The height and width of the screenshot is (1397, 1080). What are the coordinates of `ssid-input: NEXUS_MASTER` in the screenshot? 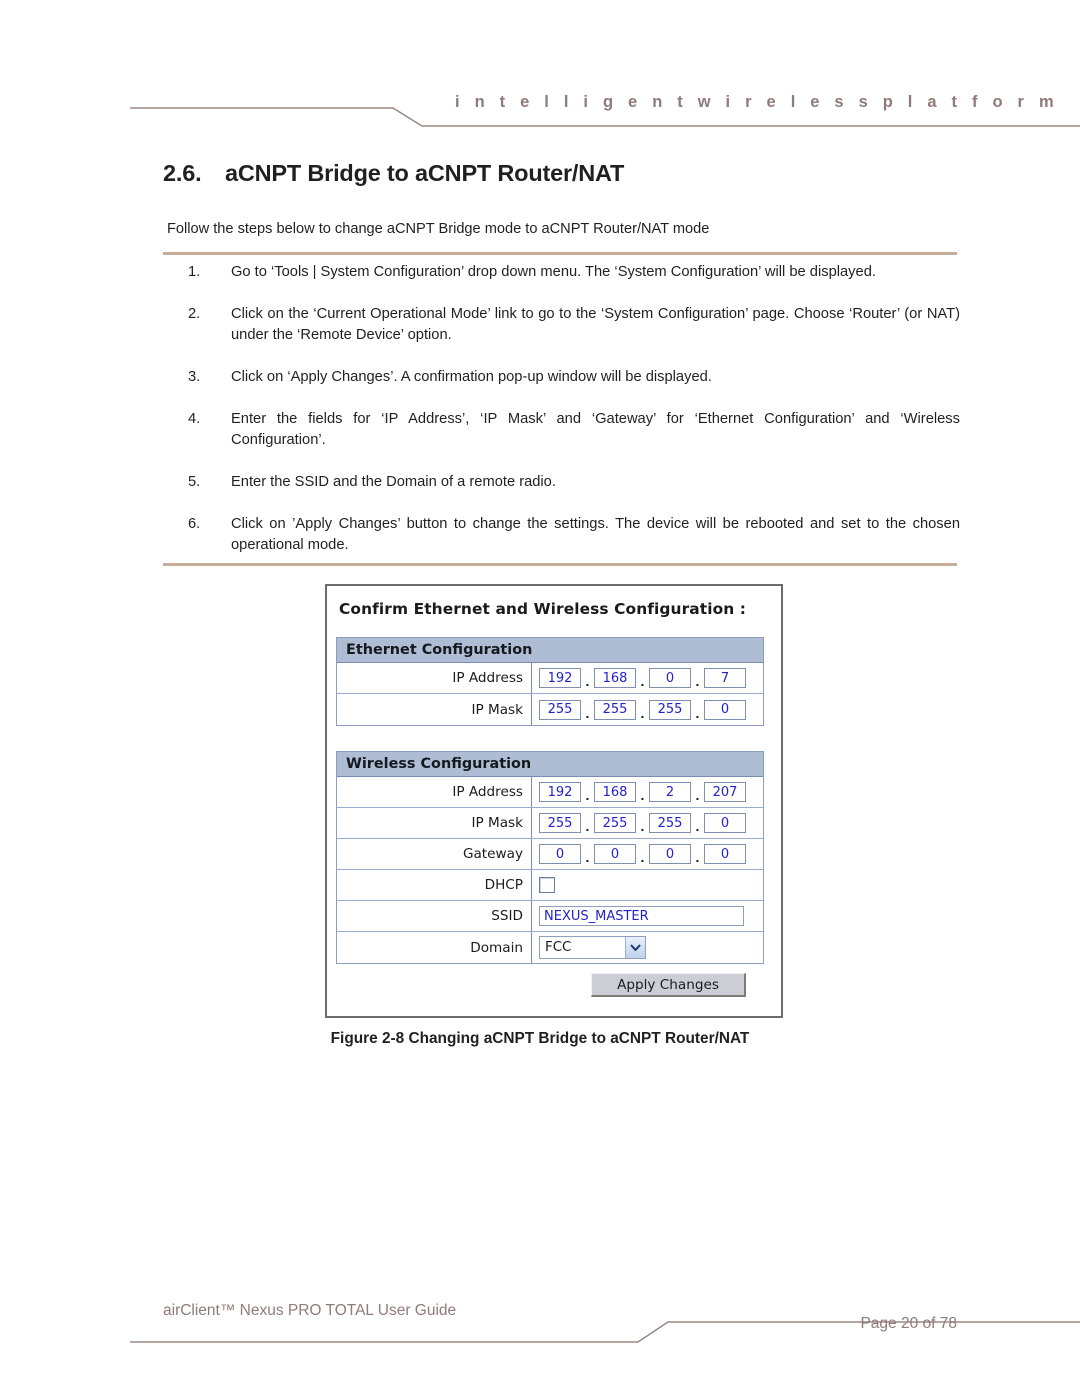 It's located at (641, 916).